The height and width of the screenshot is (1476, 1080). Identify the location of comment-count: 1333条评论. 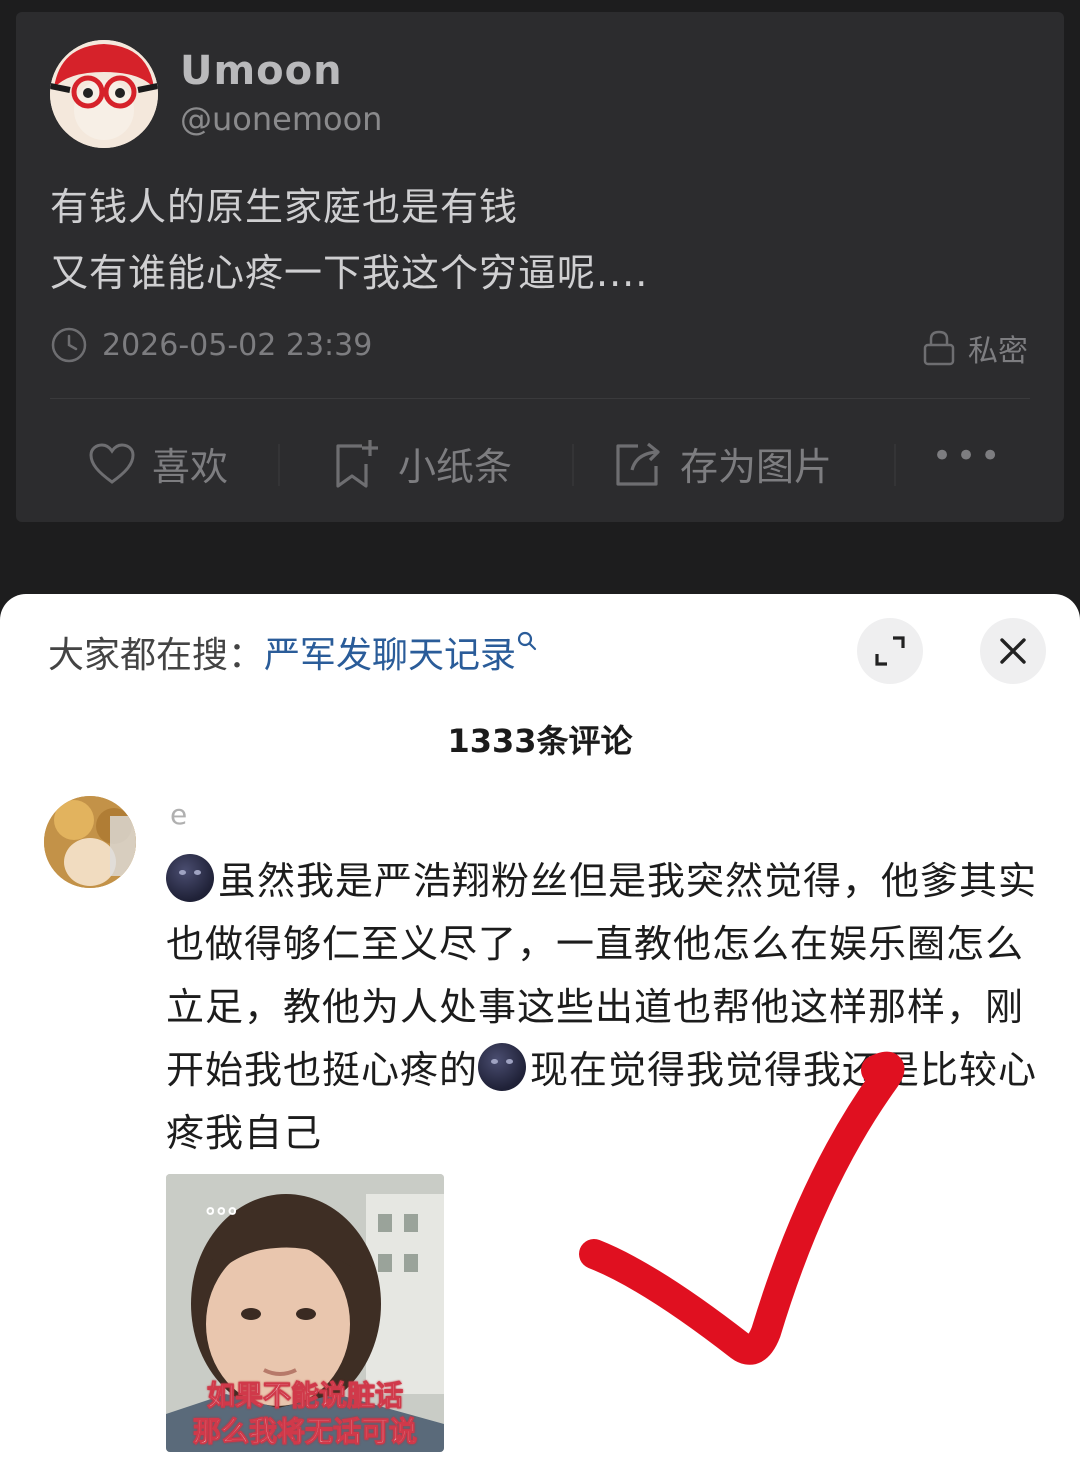
(540, 741).